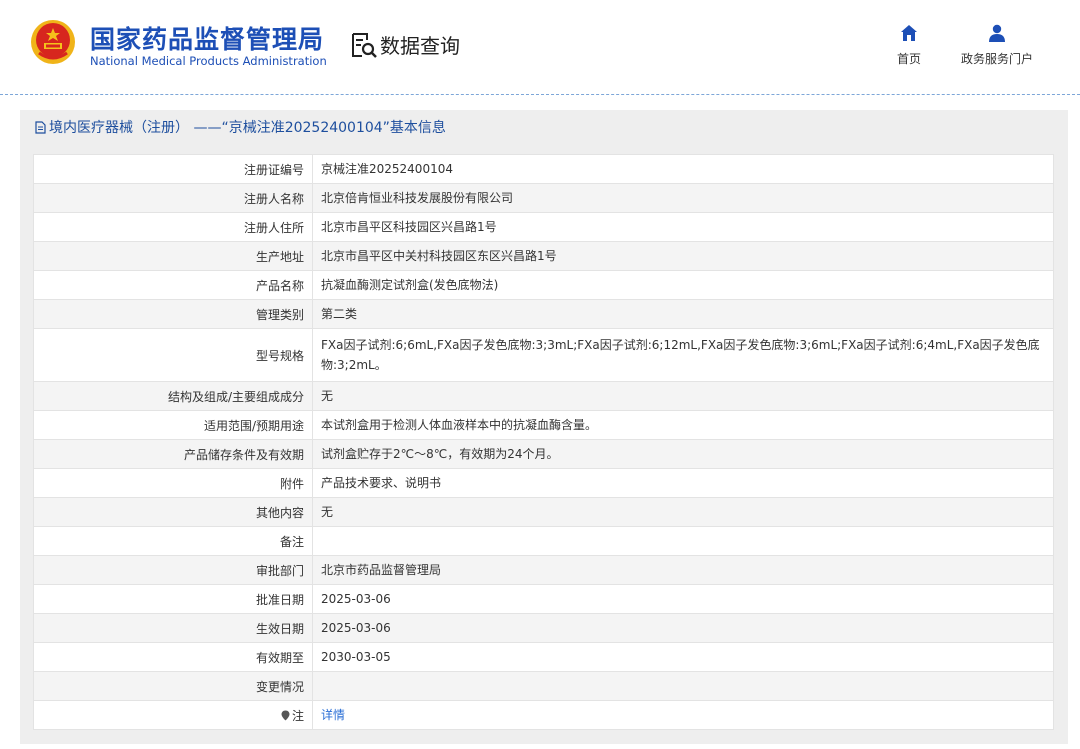 This screenshot has width=1080, height=749. I want to click on field-label: 产品名称, so click(173, 285).